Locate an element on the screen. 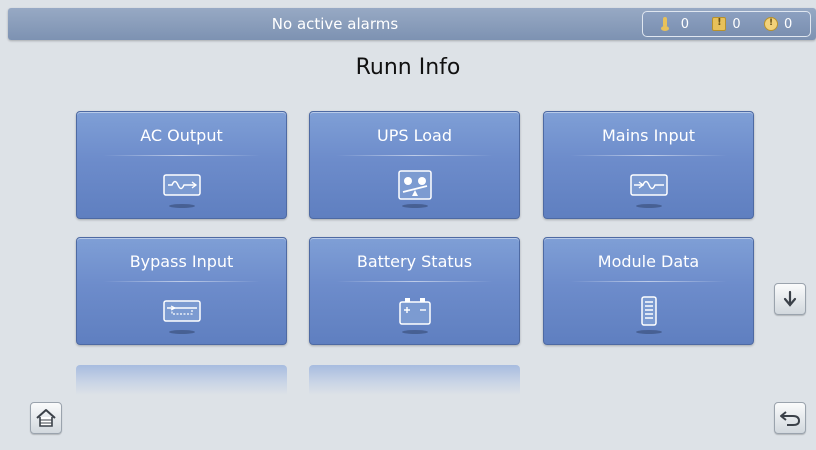 This screenshot has width=816, height=450. ac-waveform-icon is located at coordinates (182, 185).